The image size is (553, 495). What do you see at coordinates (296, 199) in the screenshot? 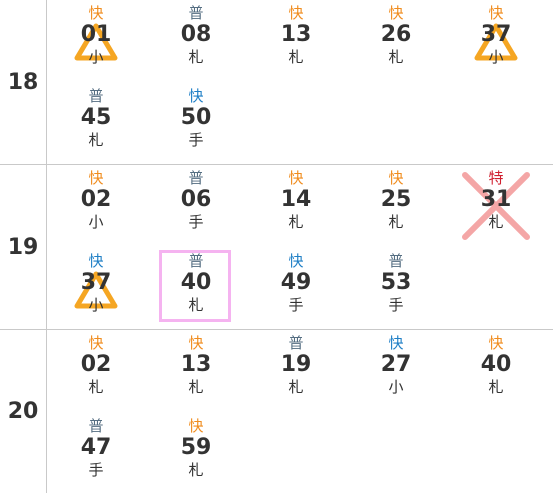
I see `departure-minute: 14` at bounding box center [296, 199].